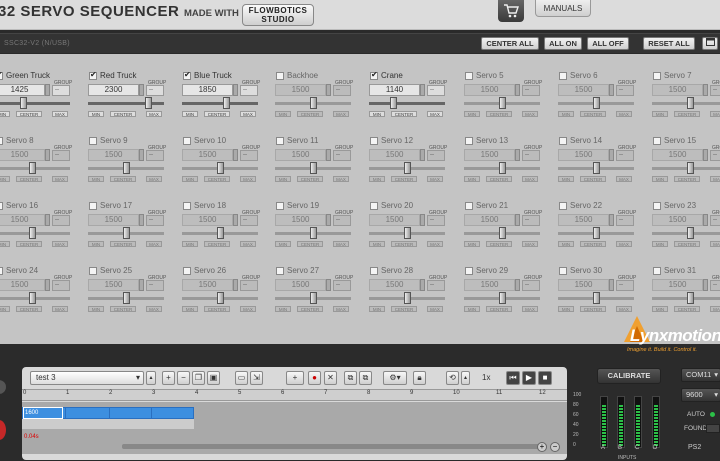  Describe the element at coordinates (529, 378) in the screenshot. I see `play-button: ▶` at that location.